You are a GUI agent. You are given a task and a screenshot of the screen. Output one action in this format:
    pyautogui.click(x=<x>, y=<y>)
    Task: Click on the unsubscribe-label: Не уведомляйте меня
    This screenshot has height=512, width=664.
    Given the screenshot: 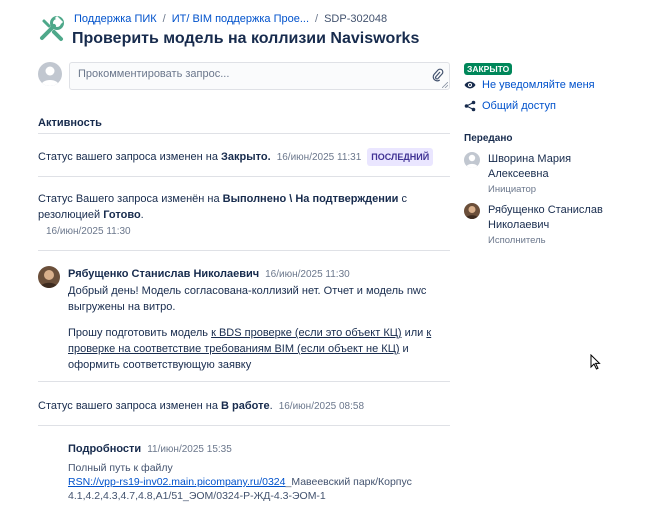 What is the action you would take?
    pyautogui.click(x=538, y=85)
    